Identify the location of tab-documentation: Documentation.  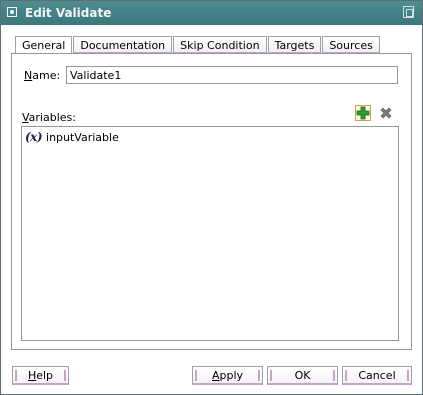
(123, 45).